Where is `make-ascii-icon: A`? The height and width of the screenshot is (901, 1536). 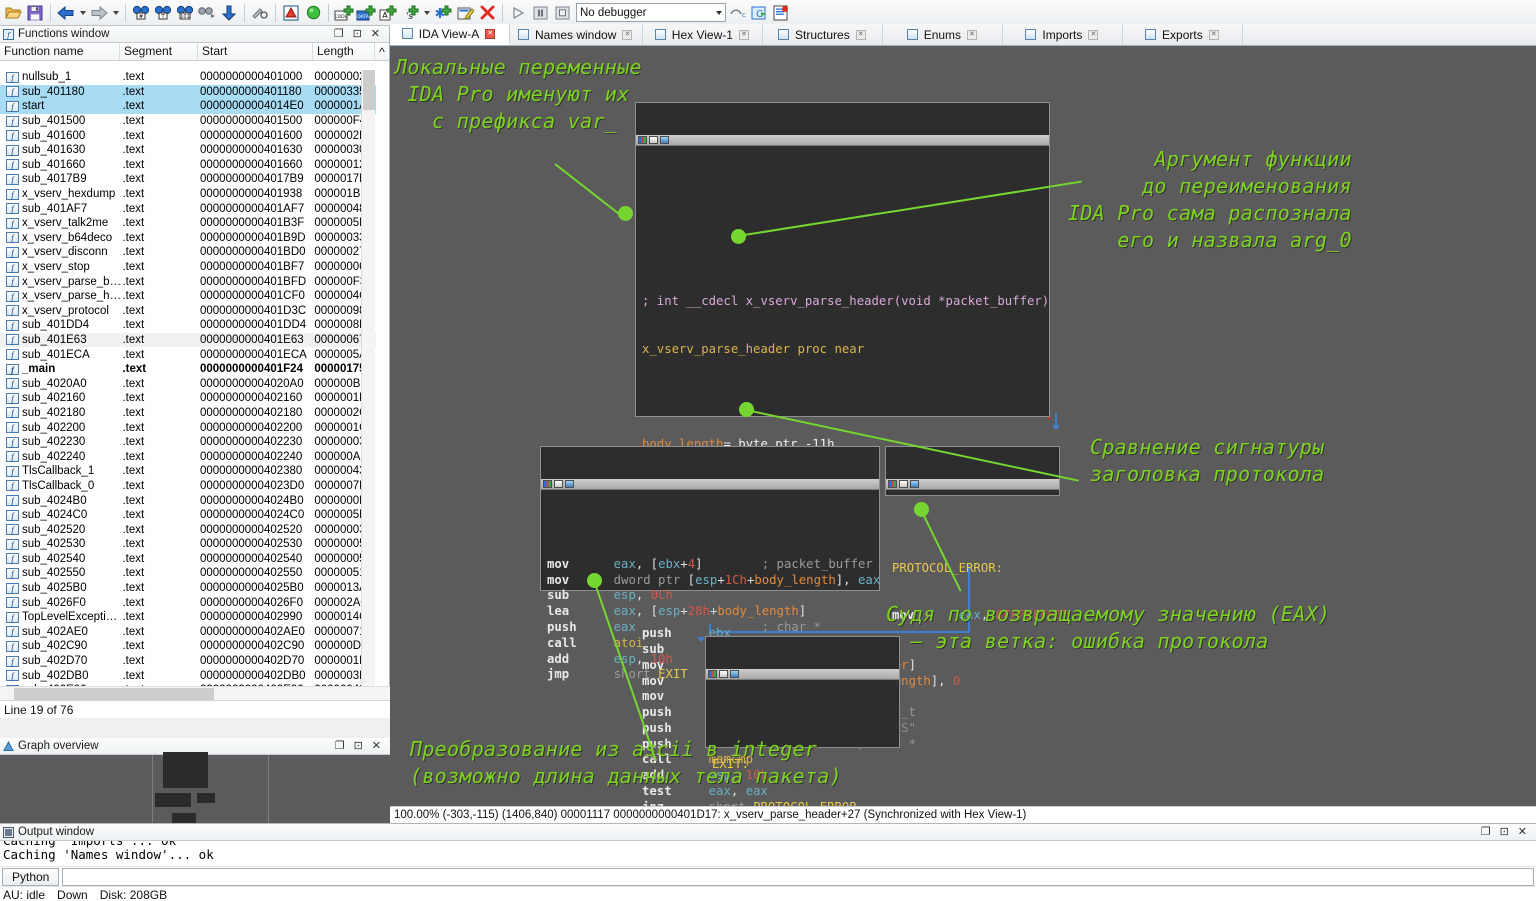
make-ascii-icon: A is located at coordinates (388, 13).